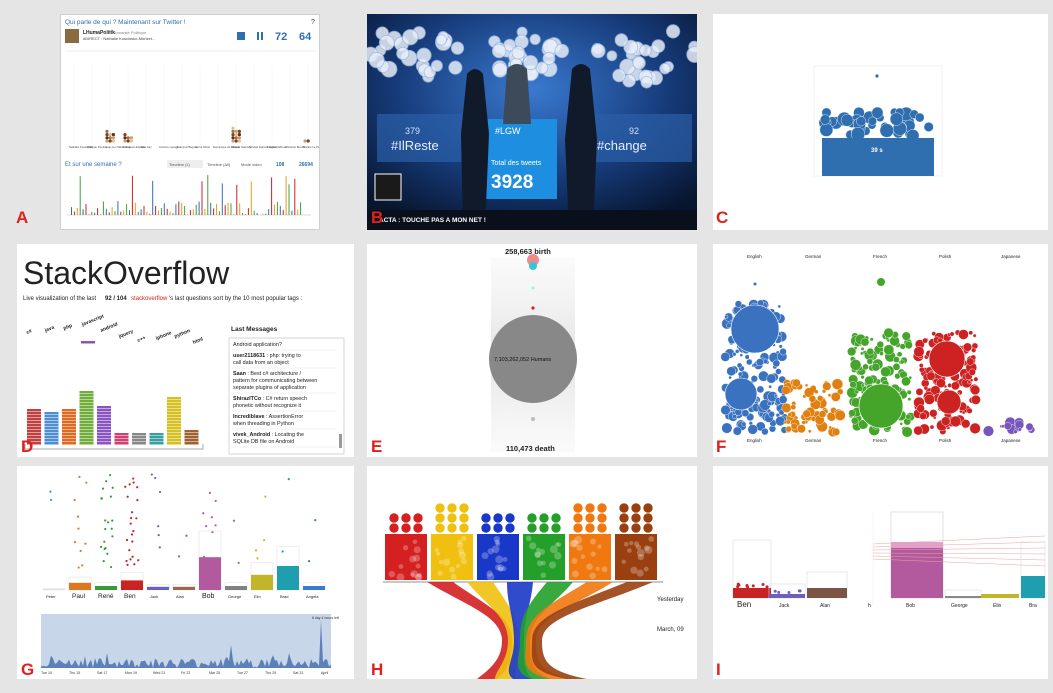  Describe the element at coordinates (919, 117) in the screenshot. I see `tweet-bubble` at that location.